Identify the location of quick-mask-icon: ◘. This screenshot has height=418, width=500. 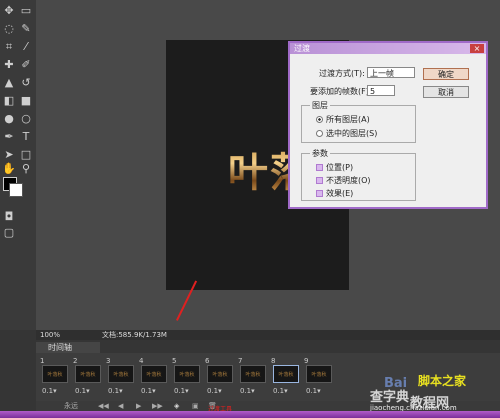
(9, 217).